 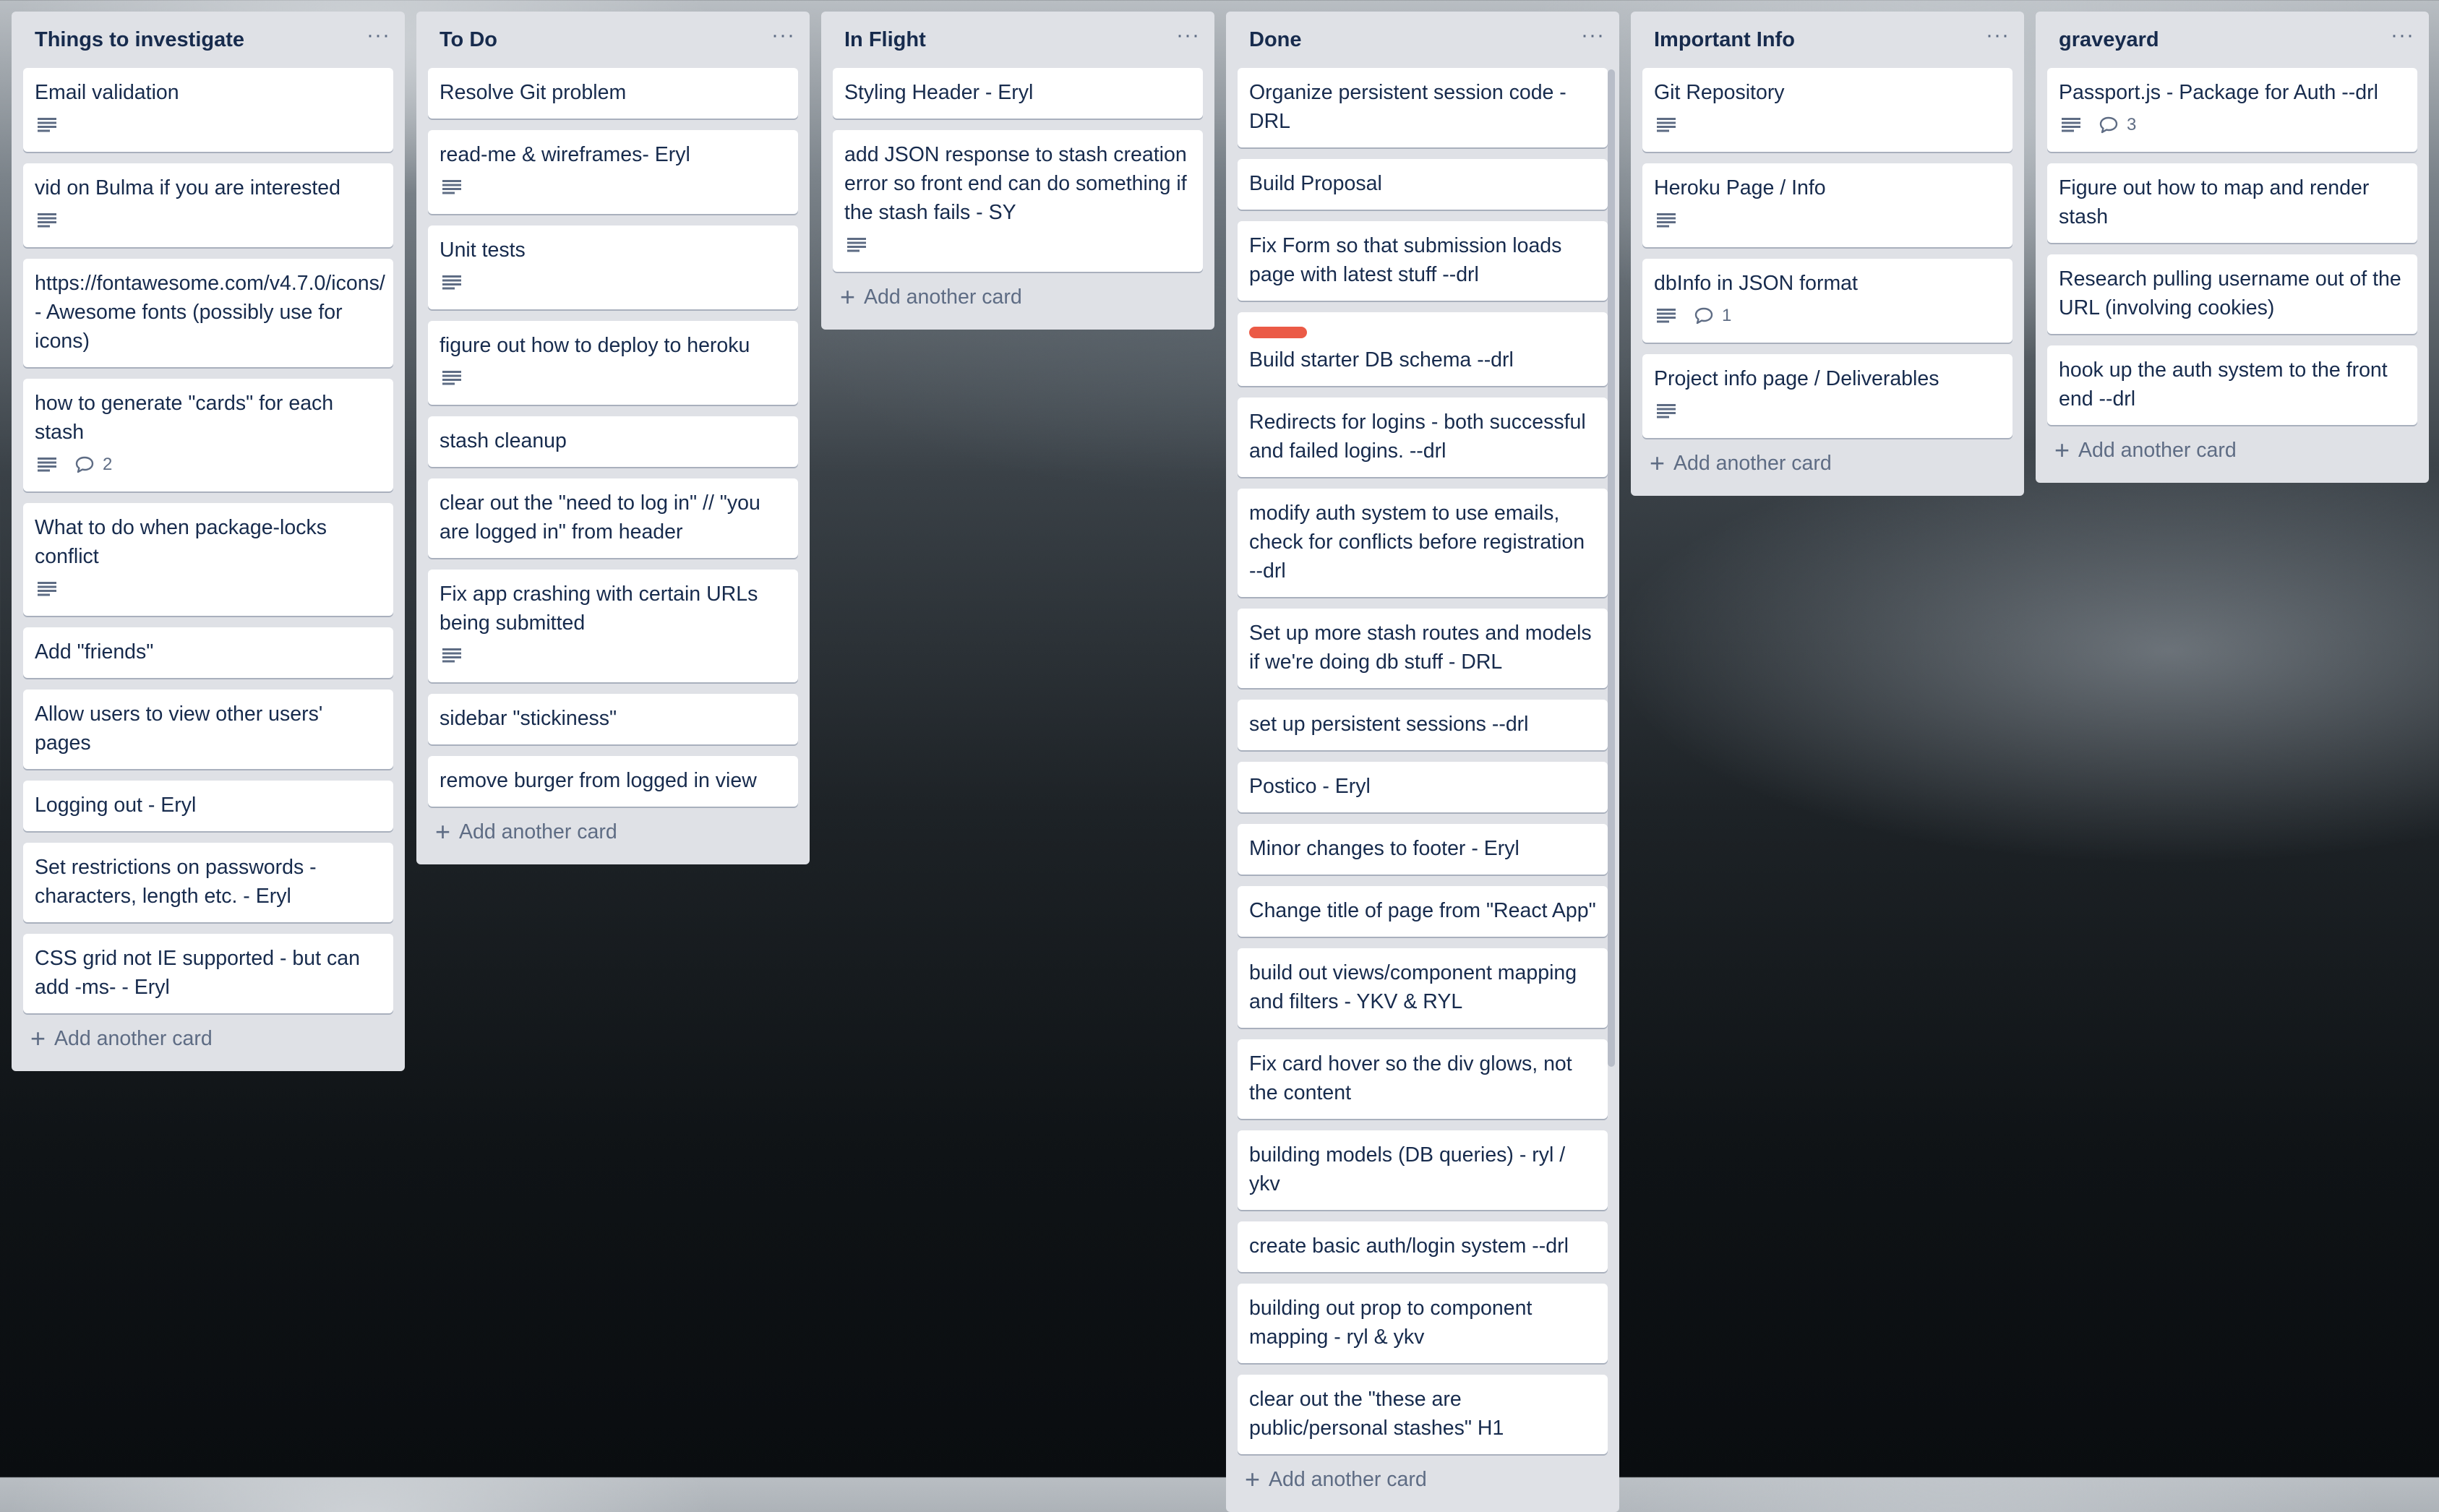 What do you see at coordinates (1423, 107) in the screenshot?
I see `card: Organize persistent session code - DRL` at bounding box center [1423, 107].